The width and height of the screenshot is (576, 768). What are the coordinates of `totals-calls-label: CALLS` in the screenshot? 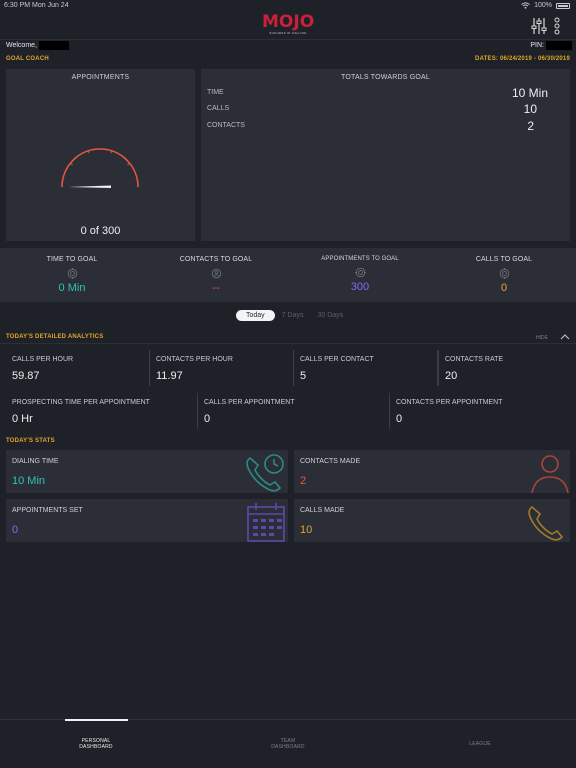 It's located at (218, 108).